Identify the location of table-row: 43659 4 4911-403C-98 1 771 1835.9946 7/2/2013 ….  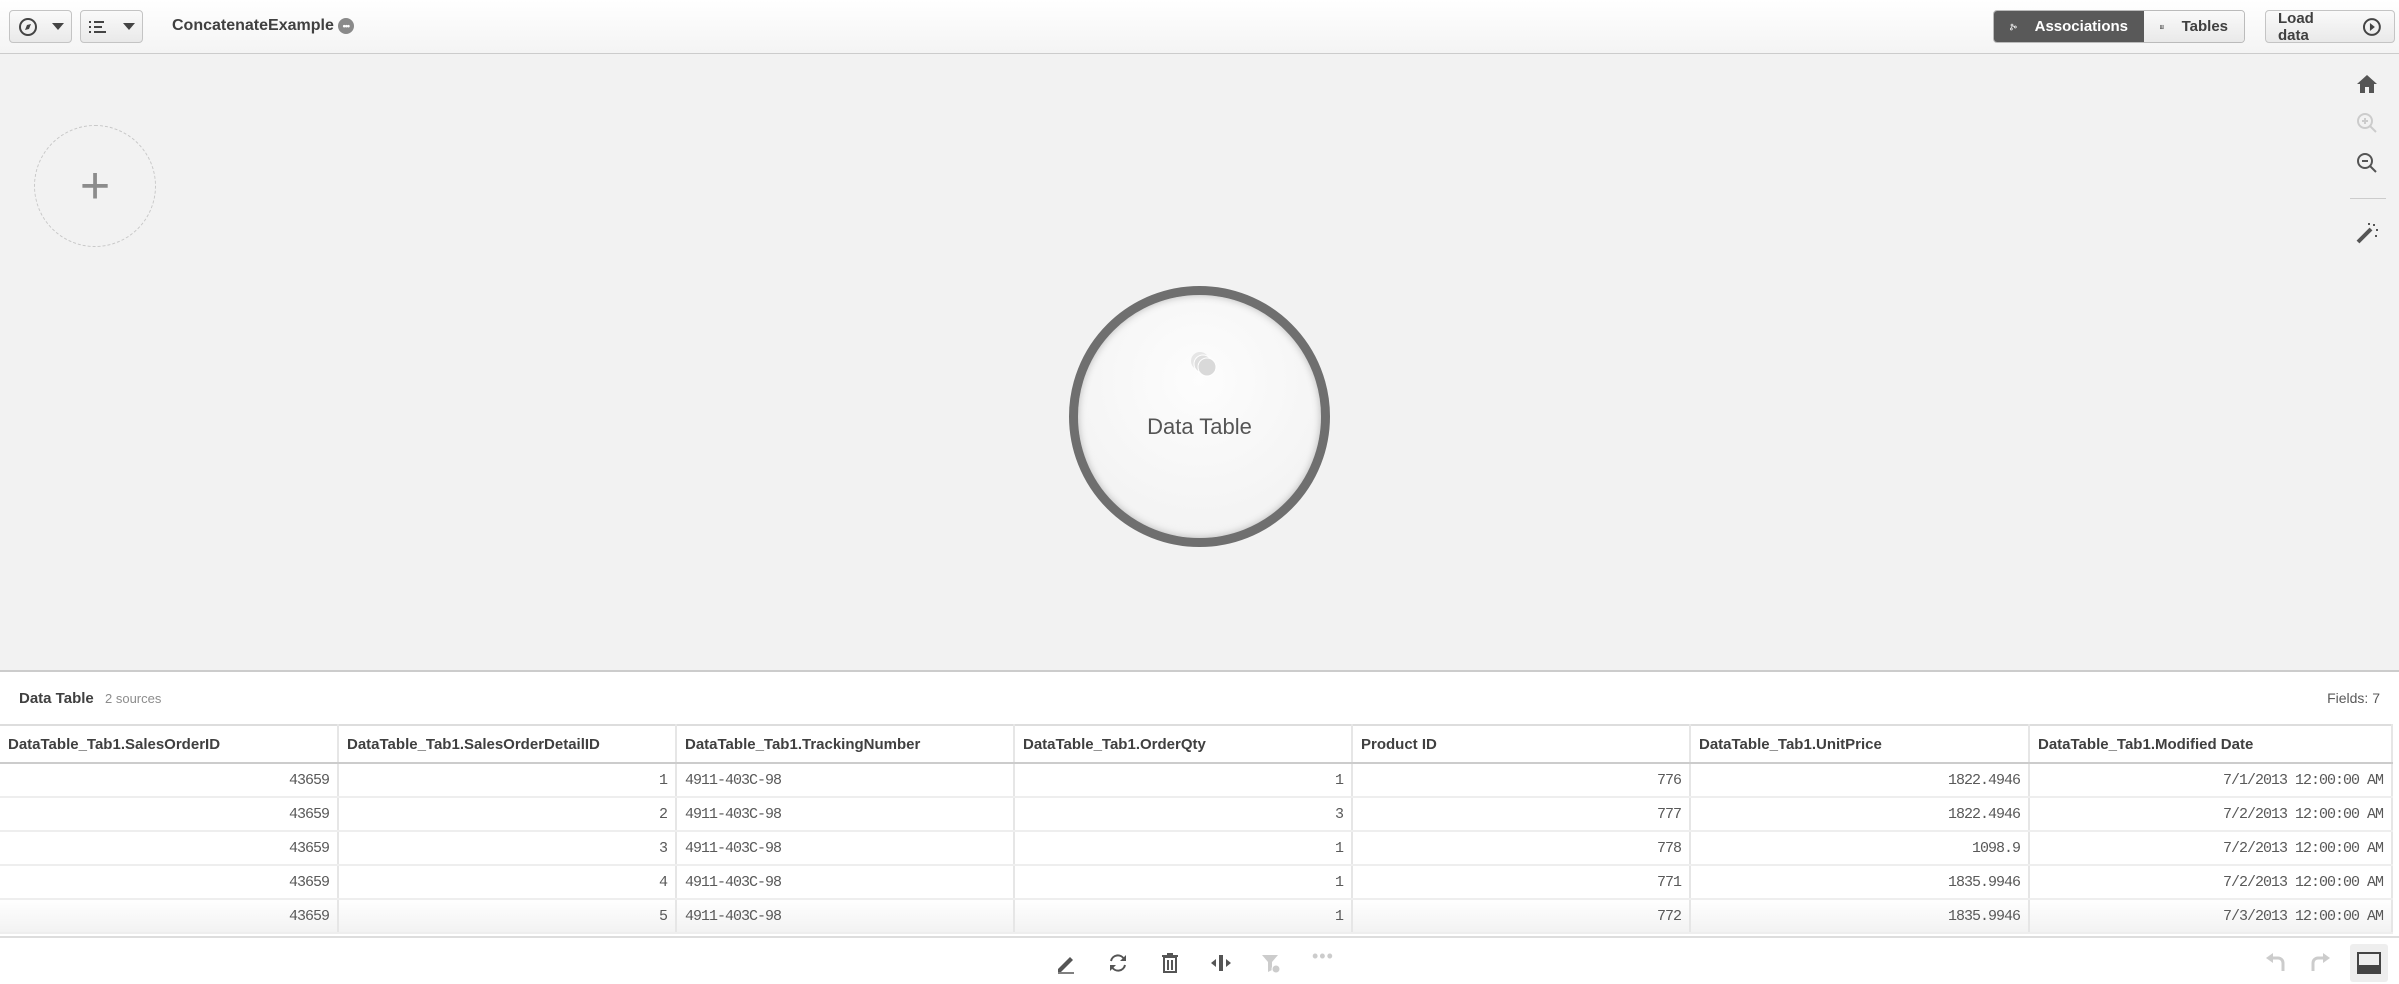
(1196, 882).